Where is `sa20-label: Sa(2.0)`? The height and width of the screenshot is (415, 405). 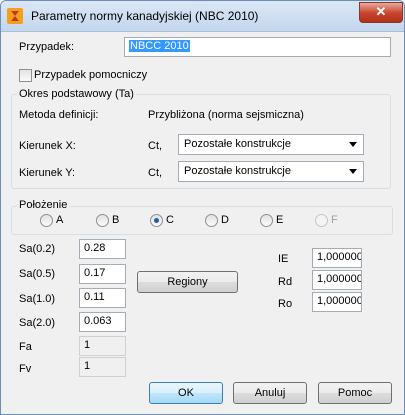 sa20-label: Sa(2.0) is located at coordinates (37, 323).